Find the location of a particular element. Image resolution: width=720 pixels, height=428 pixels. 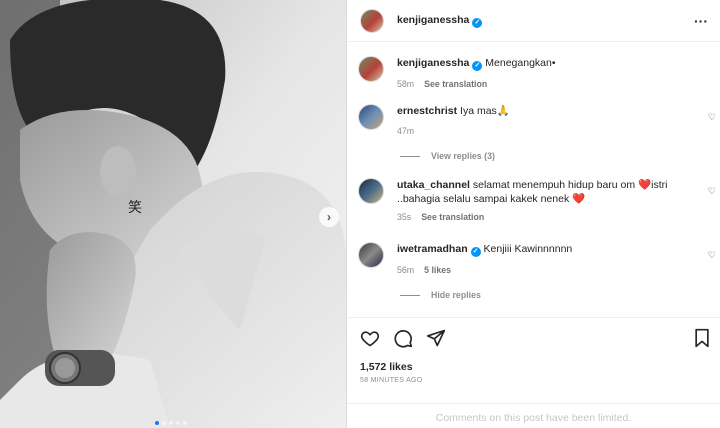

view-replies-label: View replies (3) is located at coordinates (463, 156).